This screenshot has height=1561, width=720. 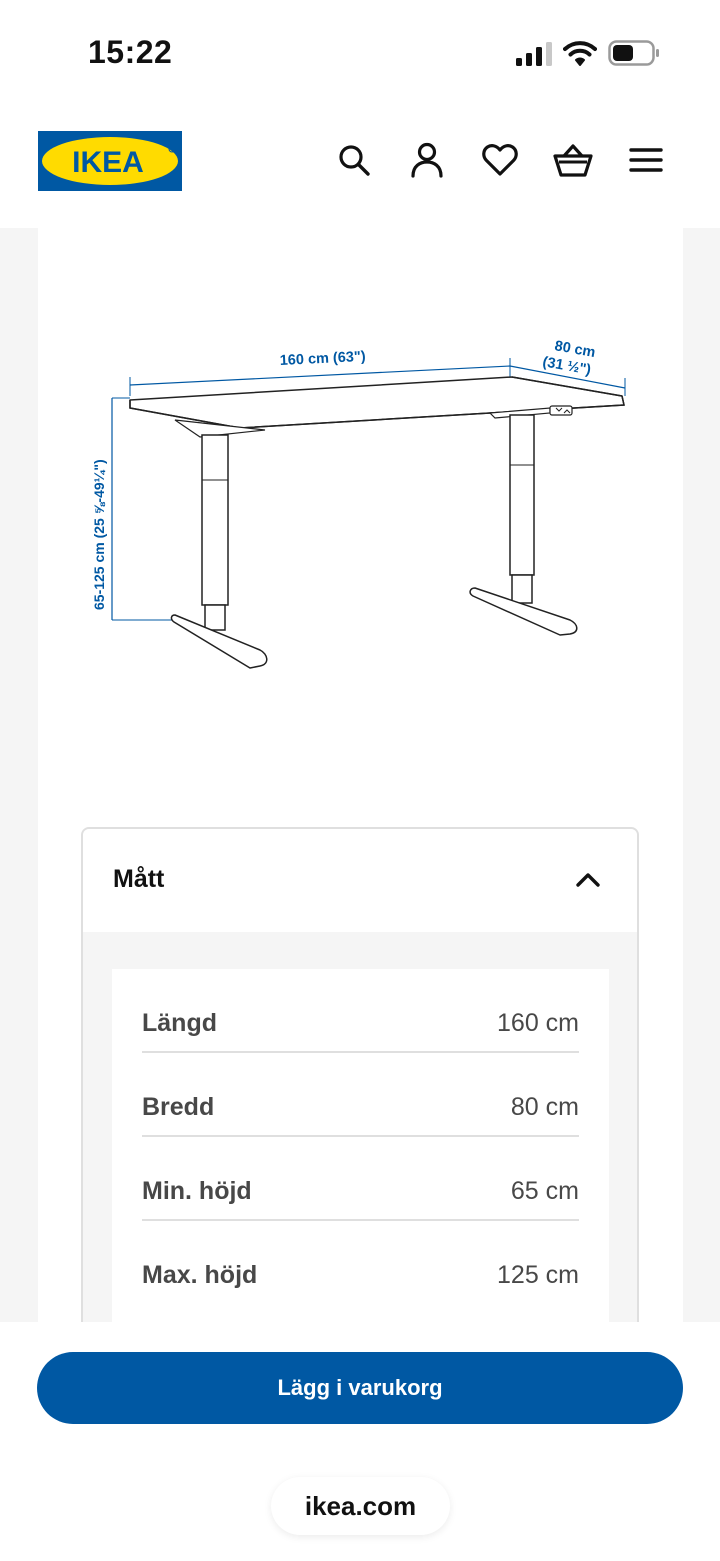 What do you see at coordinates (179, 1023) in the screenshot?
I see `dimension-label: Längd` at bounding box center [179, 1023].